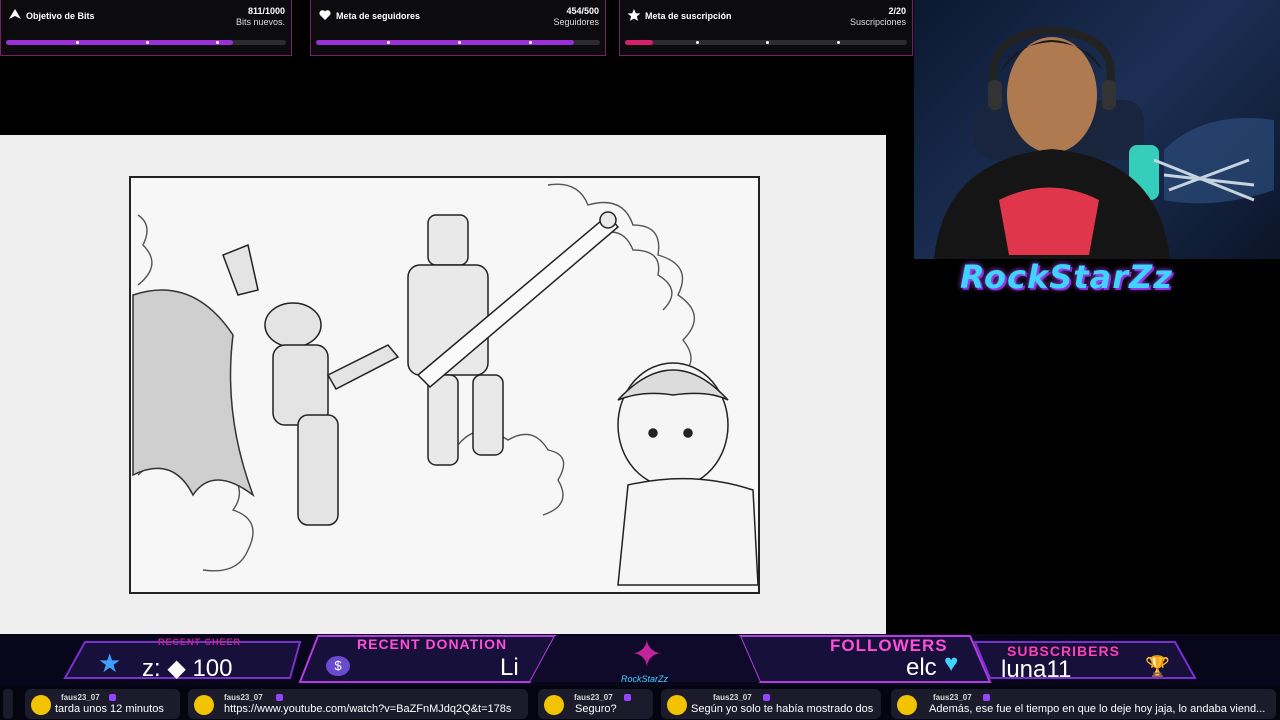  Describe the element at coordinates (325, 15) in the screenshot. I see `heart-follow-icon` at that location.